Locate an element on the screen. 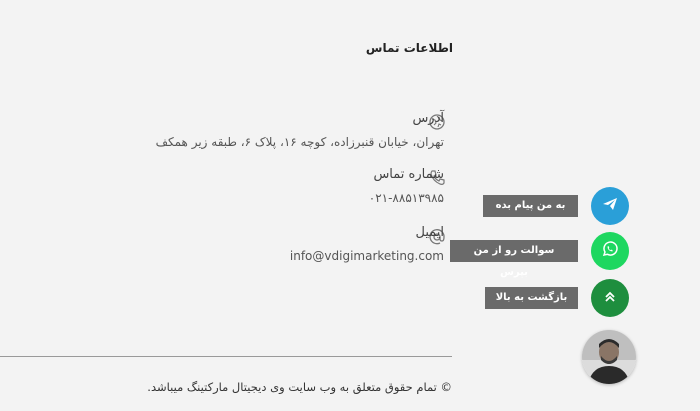 This screenshot has width=700, height=411. question-tooltip: سوالت رو از من بپرس is located at coordinates (514, 259).